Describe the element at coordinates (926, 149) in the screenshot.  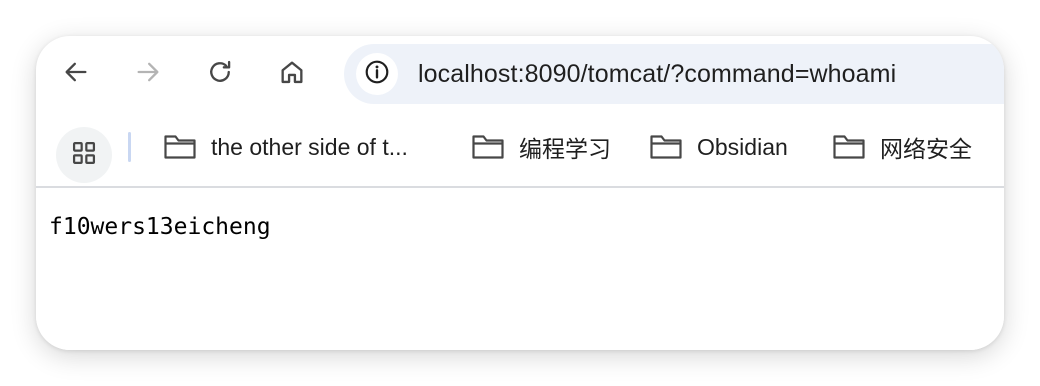
I see `bookmark-label: 网络安全` at that location.